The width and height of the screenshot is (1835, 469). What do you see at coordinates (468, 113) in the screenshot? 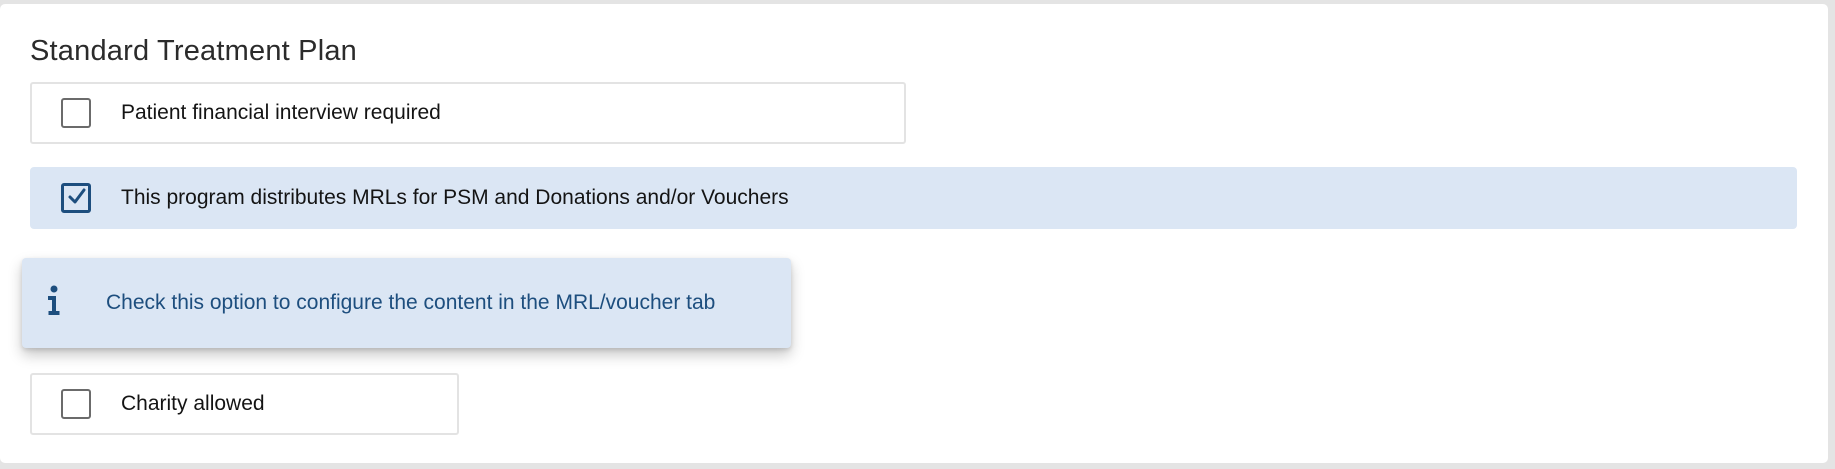
I see `option-financial-interview: Patient financial interview required` at bounding box center [468, 113].